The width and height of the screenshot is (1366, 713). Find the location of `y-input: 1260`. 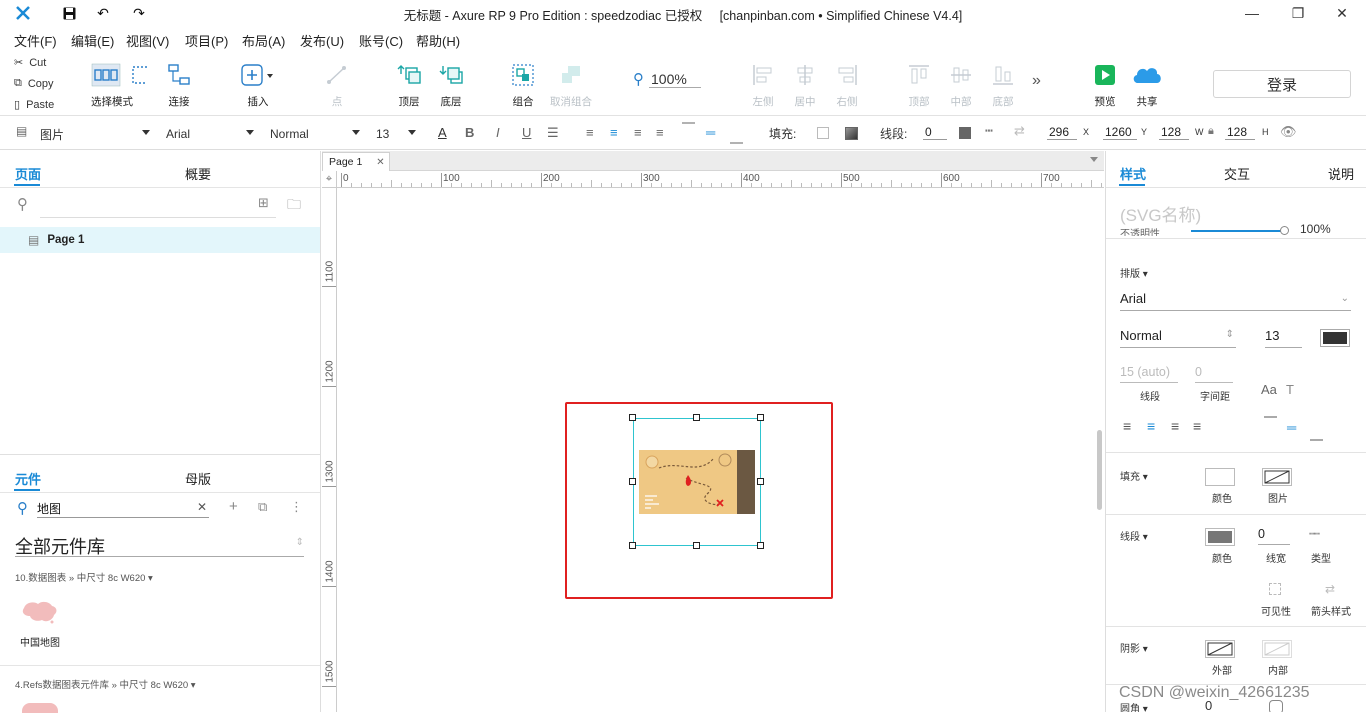

y-input: 1260 is located at coordinates (1120, 132).